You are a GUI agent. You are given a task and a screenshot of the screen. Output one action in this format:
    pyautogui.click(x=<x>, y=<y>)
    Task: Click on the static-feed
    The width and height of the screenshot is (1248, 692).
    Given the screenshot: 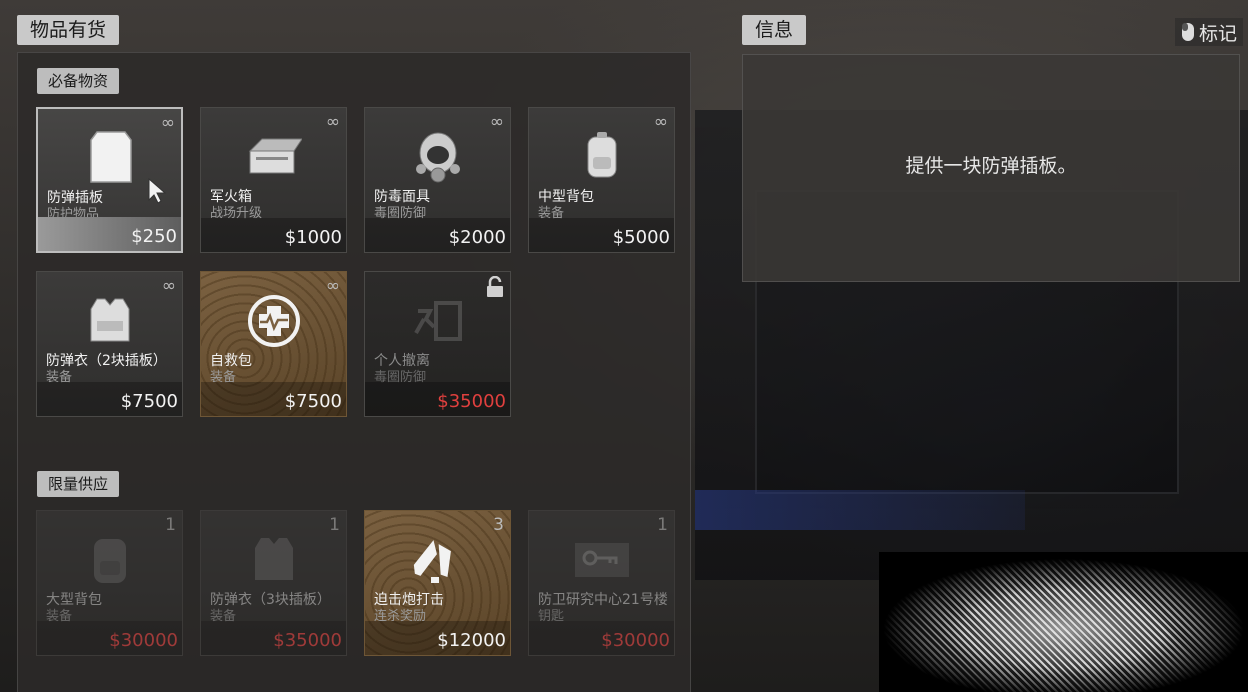 What is the action you would take?
    pyautogui.click(x=1063, y=622)
    